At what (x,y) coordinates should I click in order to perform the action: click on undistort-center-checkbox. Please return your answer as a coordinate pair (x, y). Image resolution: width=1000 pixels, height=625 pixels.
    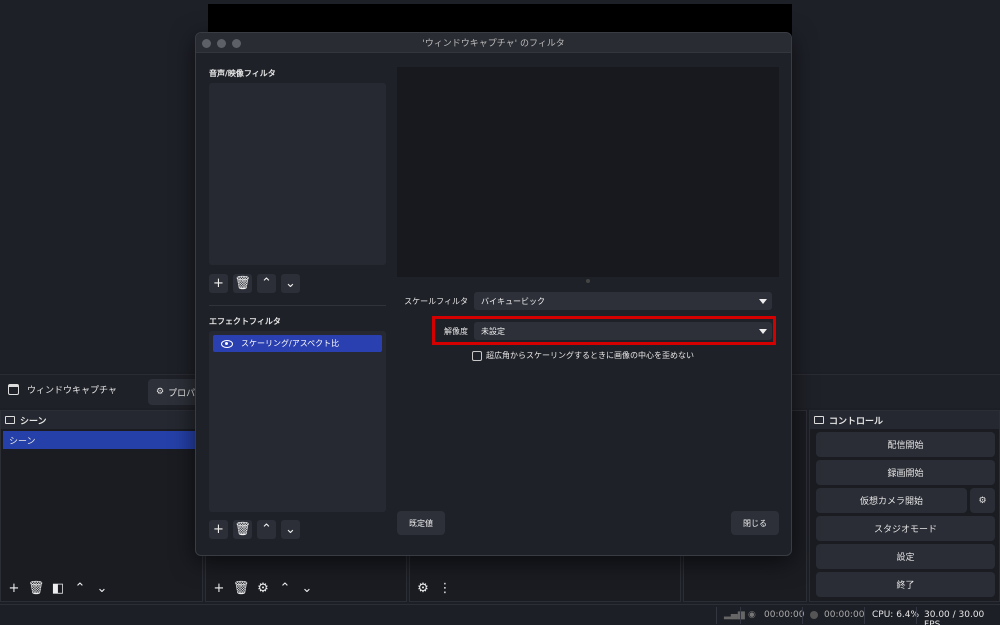
    Looking at the image, I should click on (477, 355).